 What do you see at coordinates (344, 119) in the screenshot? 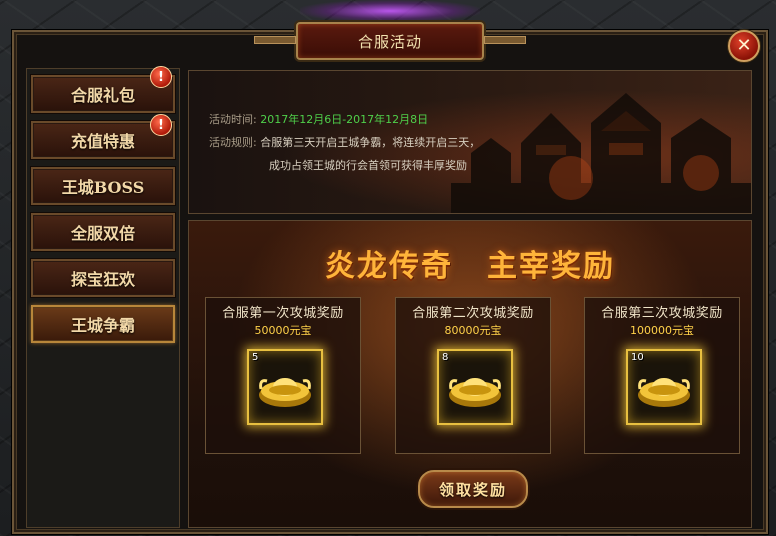
I see `event-time-value: 2017年12月6日-2017年12月8日` at bounding box center [344, 119].